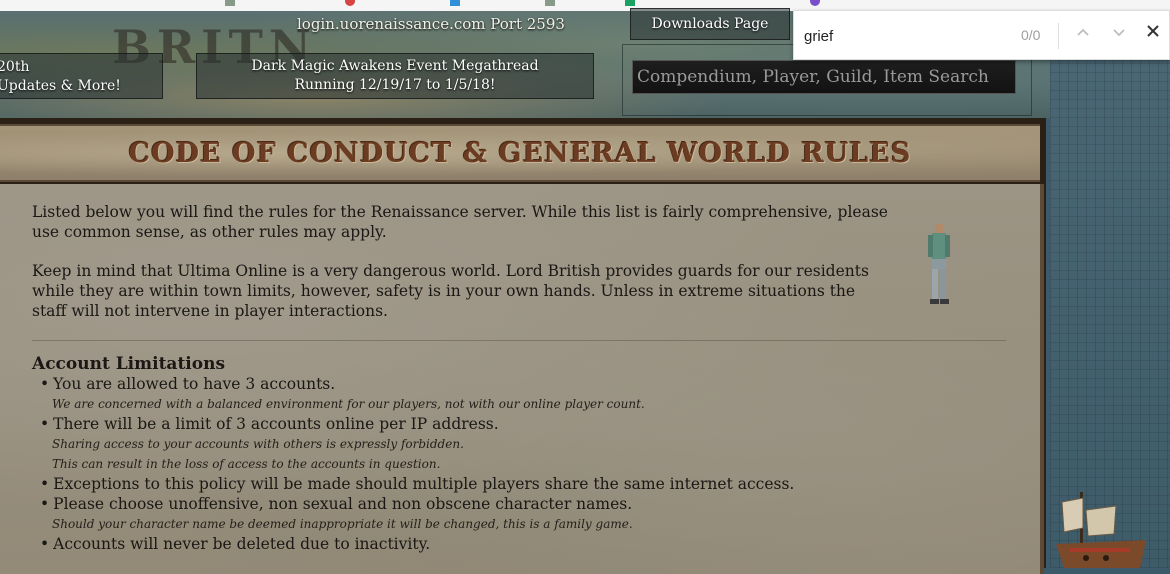  I want to click on rule-item: • You are allowed to have 3 accounts., so click(482, 384).